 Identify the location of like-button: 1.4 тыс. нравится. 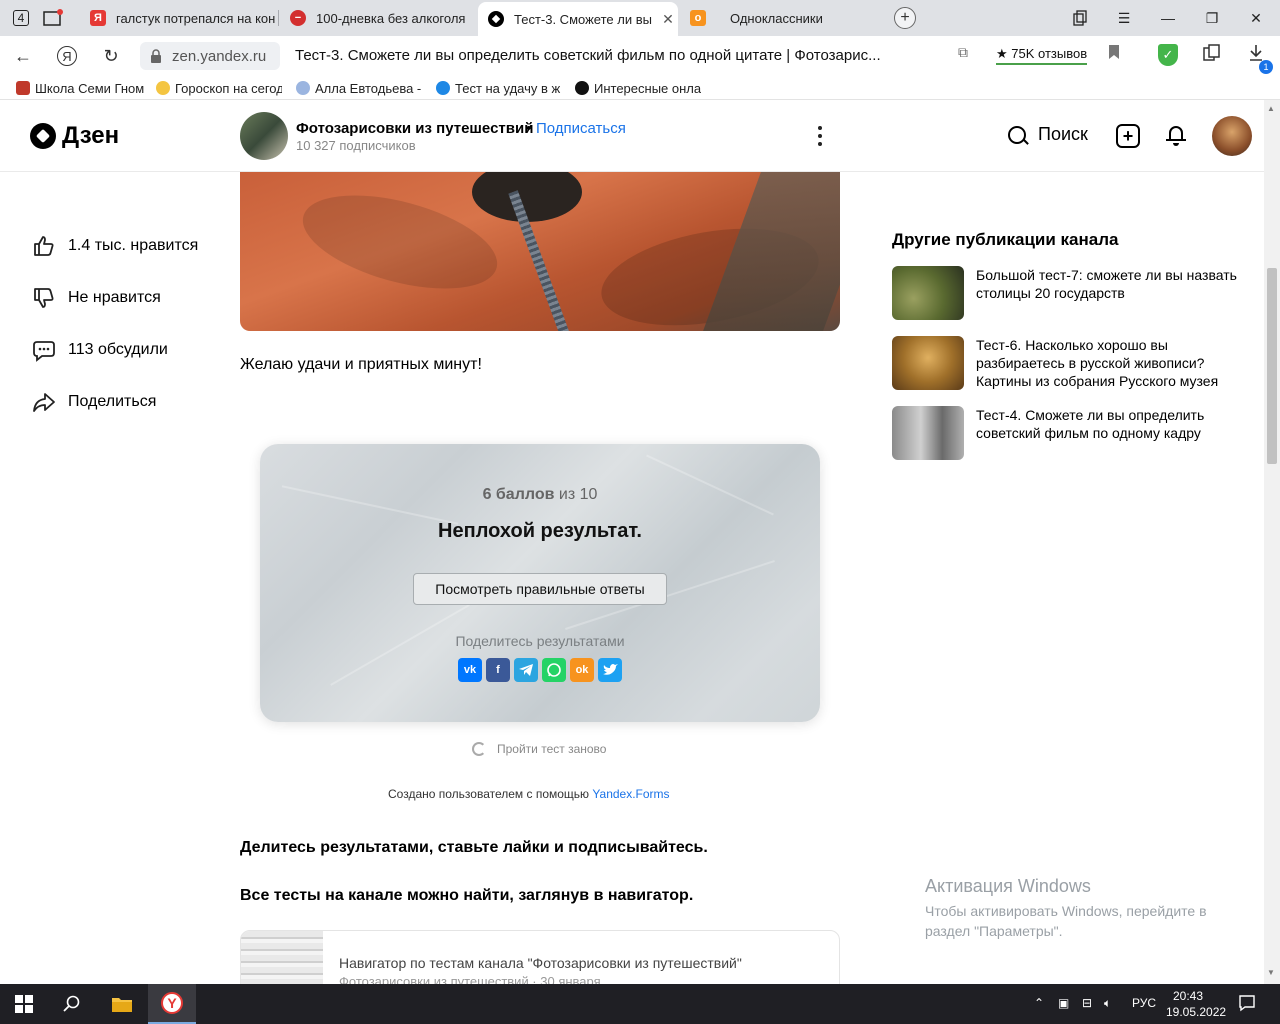
(114, 246).